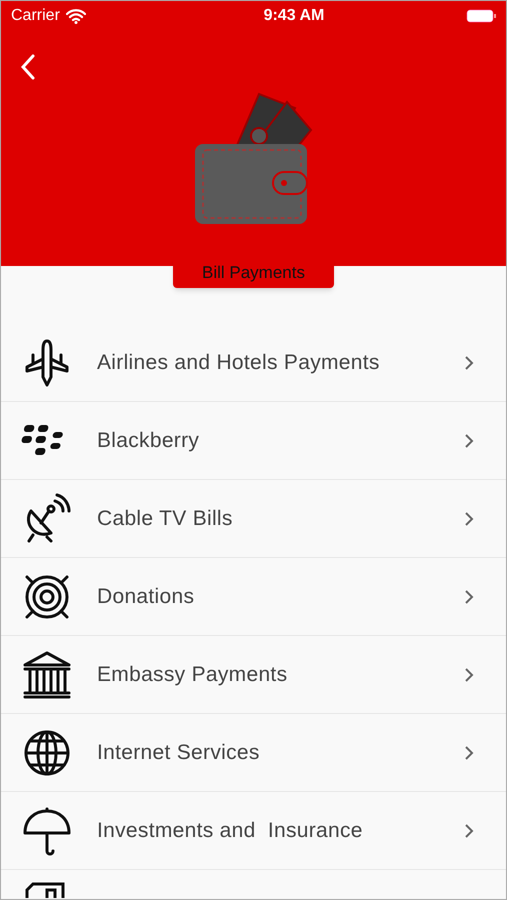 The width and height of the screenshot is (507, 900). Describe the element at coordinates (253, 273) in the screenshot. I see `section-title: Bill Payments` at that location.